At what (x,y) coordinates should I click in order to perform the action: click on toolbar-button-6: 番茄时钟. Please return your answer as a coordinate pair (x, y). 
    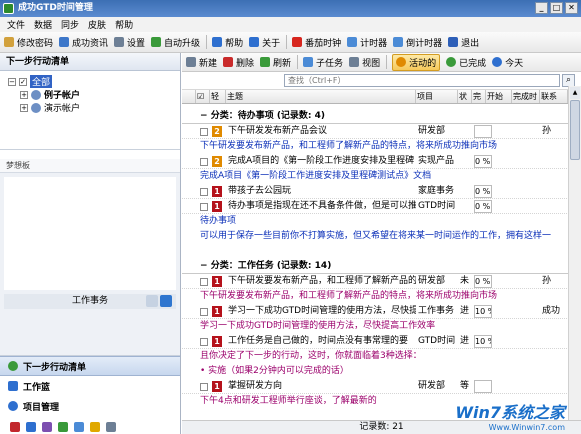
    Looking at the image, I should click on (316, 42).